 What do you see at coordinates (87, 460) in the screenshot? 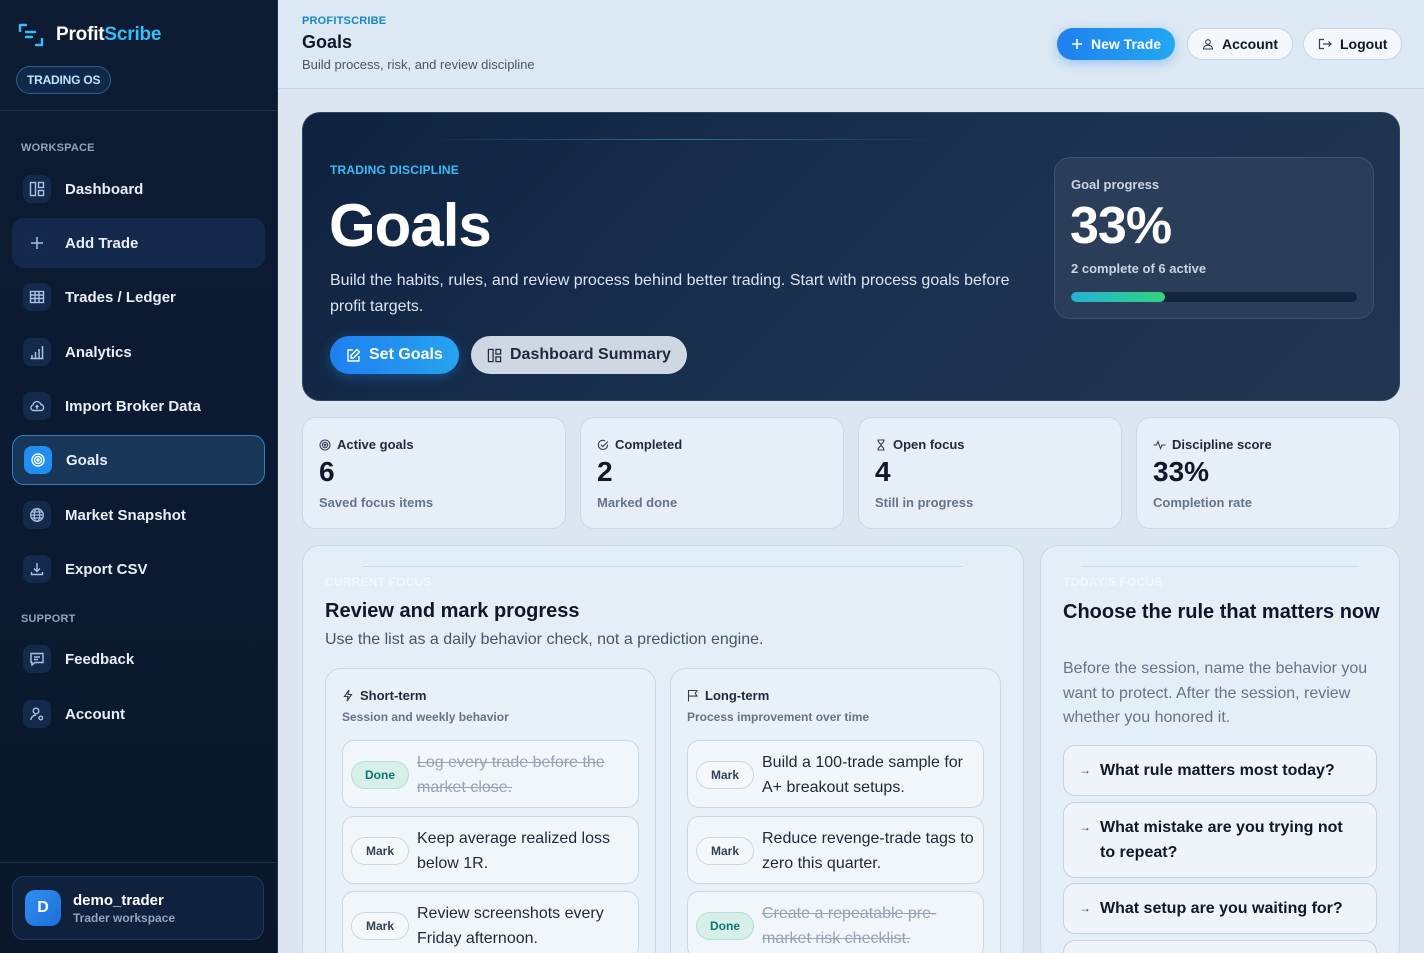
I see `sidebar-item-label: Goals` at bounding box center [87, 460].